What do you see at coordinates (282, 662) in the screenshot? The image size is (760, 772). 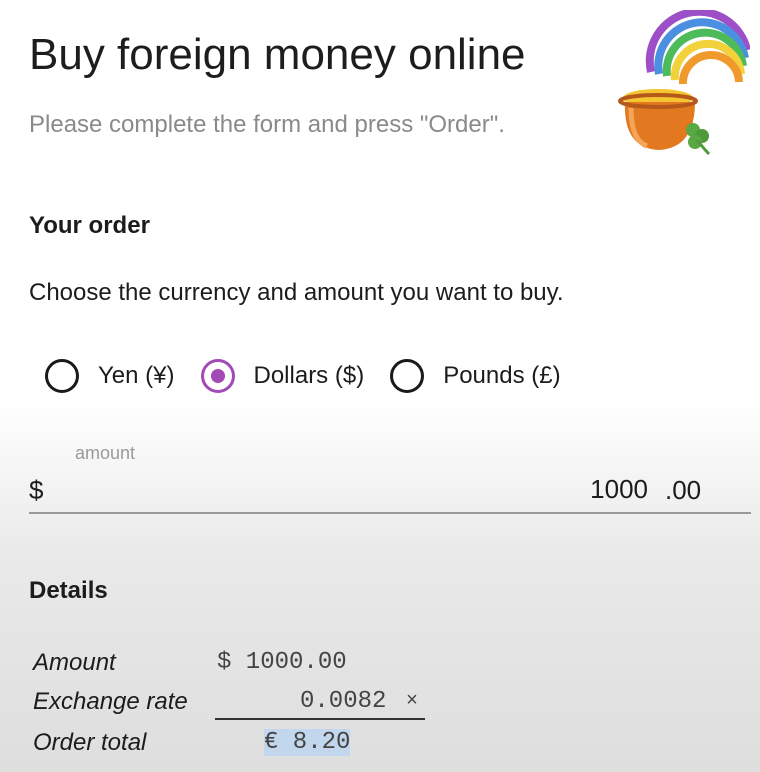 I see `details-amount-value: $ 1000.00` at bounding box center [282, 662].